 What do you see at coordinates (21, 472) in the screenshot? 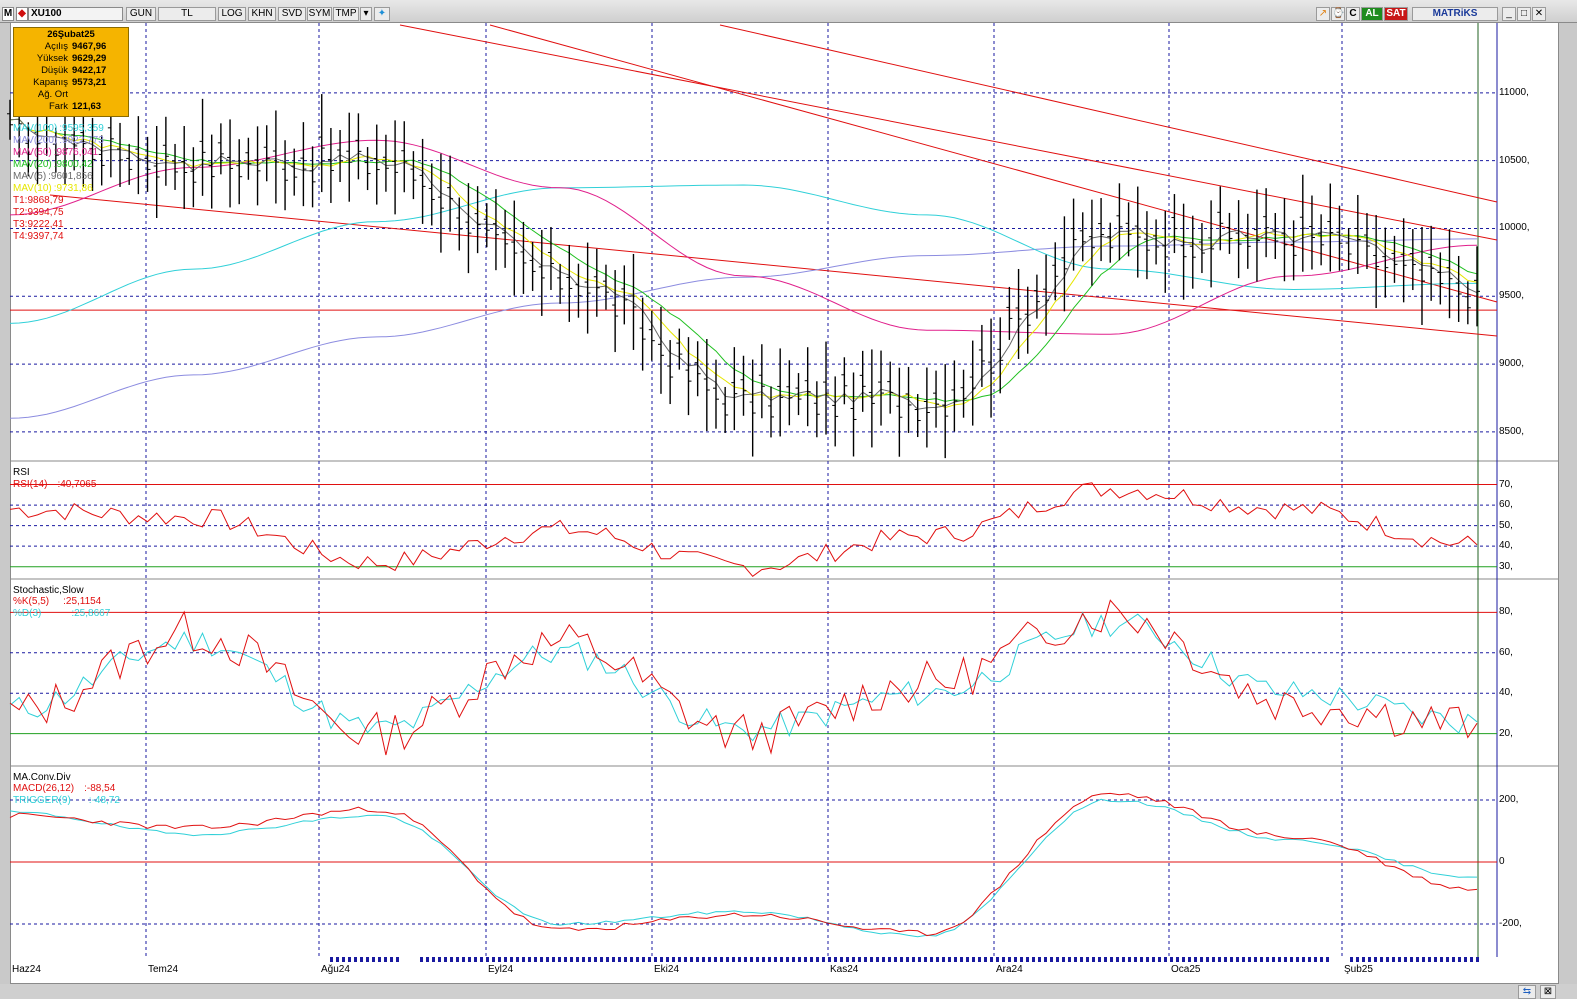
I see `rsi-title: RSI` at bounding box center [21, 472].